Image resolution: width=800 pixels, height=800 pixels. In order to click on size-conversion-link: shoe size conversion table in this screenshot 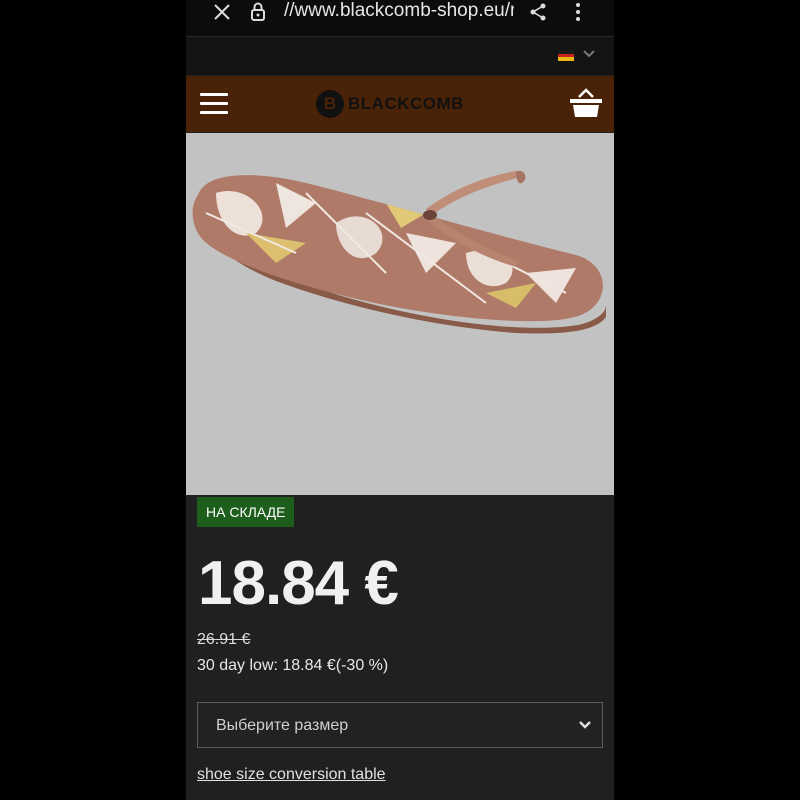, I will do `click(291, 775)`.